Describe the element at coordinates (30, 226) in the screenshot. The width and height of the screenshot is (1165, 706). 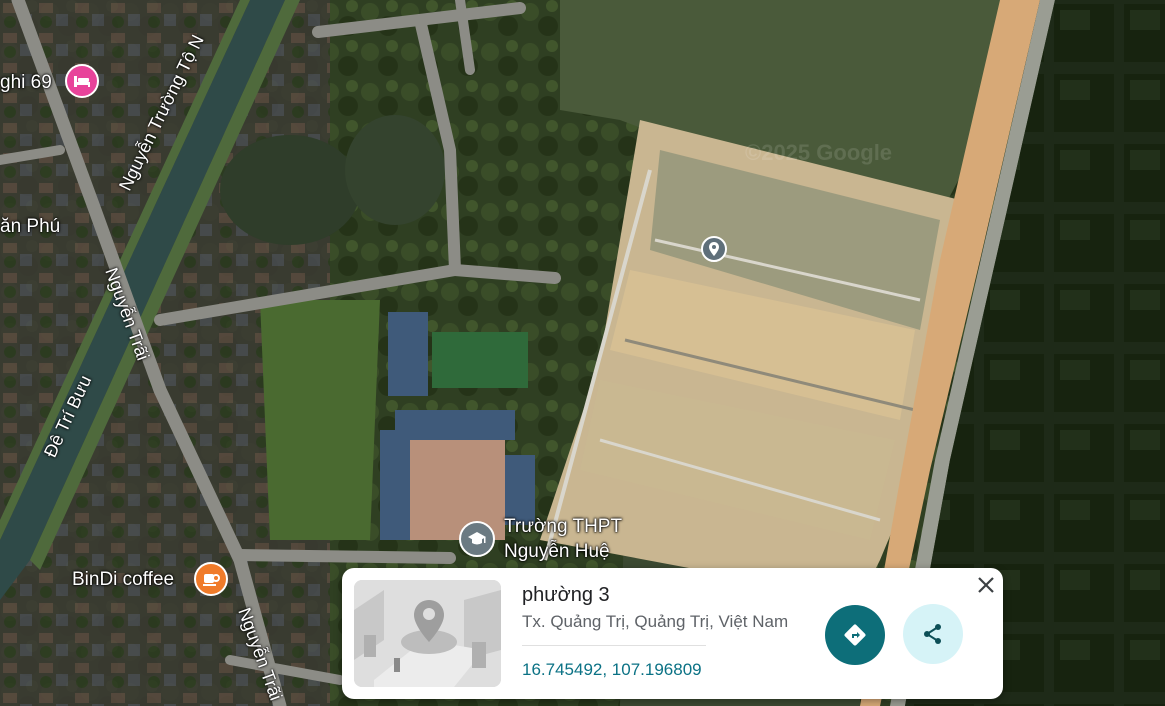
I see `place-label-area: ăn Phú` at that location.